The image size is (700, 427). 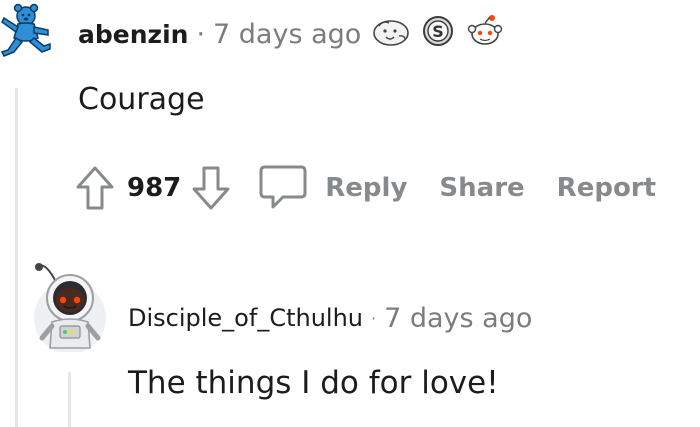 I want to click on dancing-bear-avatar-icon, so click(x=25, y=30).